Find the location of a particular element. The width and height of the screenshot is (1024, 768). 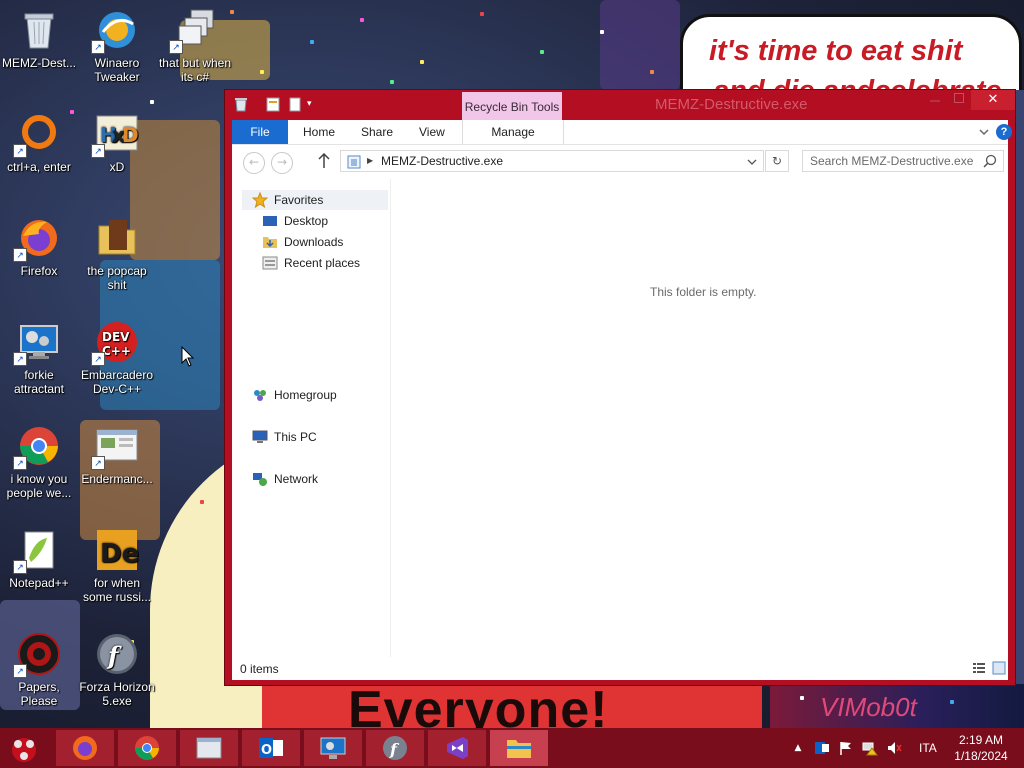

nav-label: Desktop is located at coordinates (306, 221).